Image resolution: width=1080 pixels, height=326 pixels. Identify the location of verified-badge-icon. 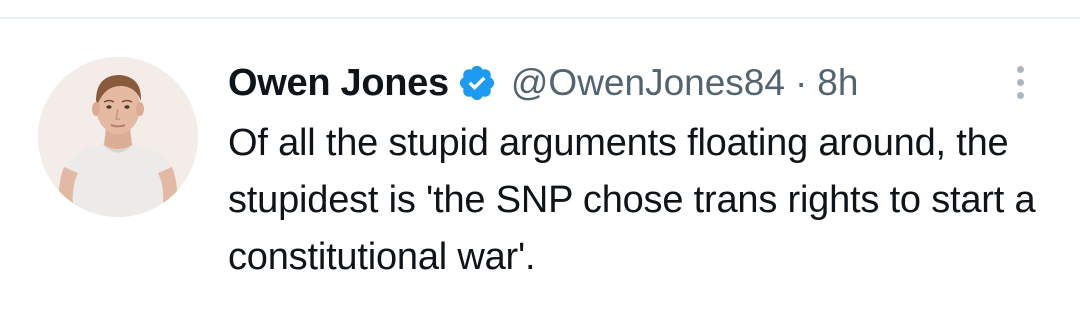
(477, 83).